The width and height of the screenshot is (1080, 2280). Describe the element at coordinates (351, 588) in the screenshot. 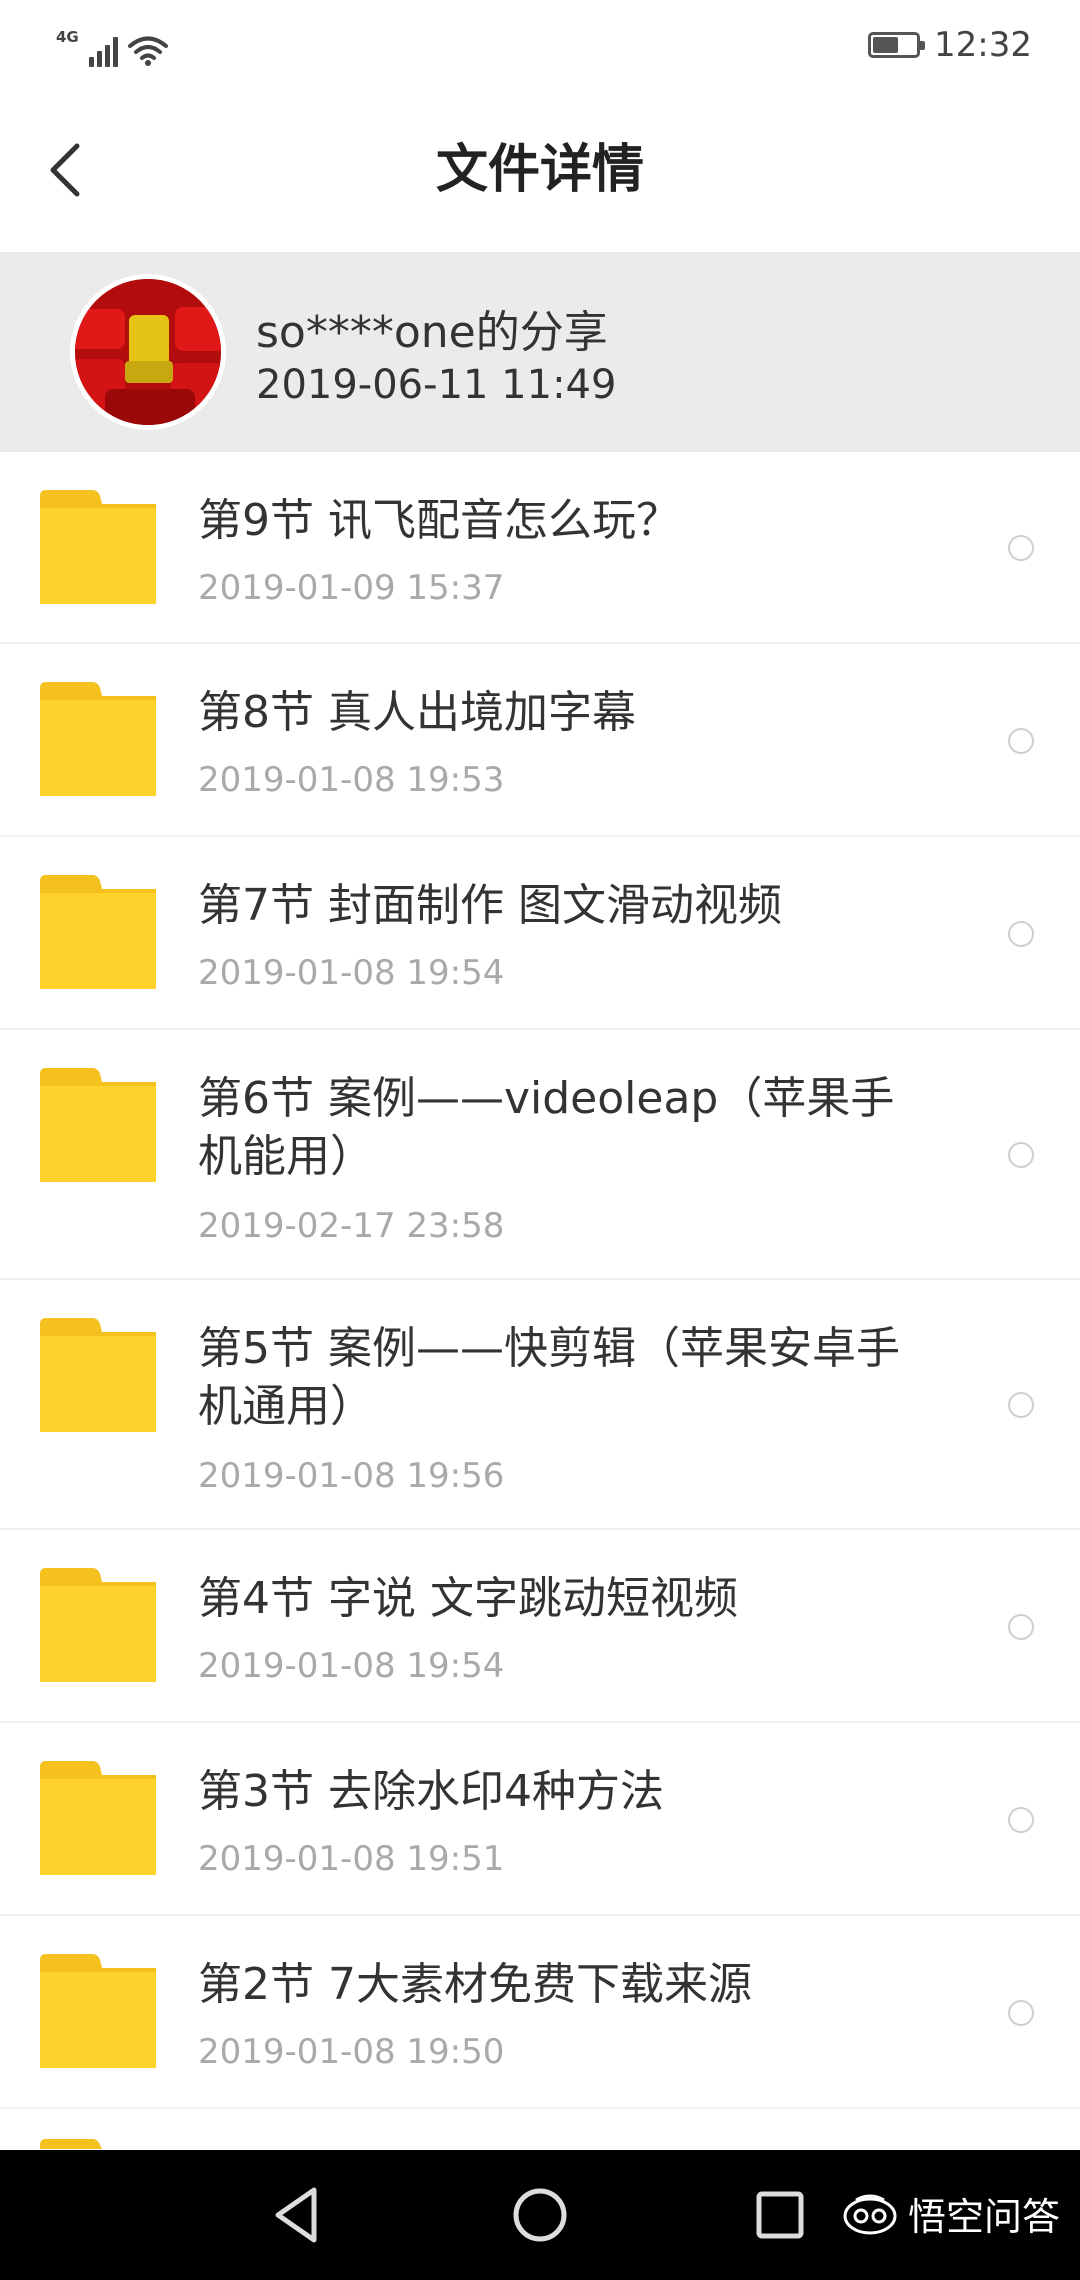

I see `file-date: 2019-01-09 15:37` at that location.